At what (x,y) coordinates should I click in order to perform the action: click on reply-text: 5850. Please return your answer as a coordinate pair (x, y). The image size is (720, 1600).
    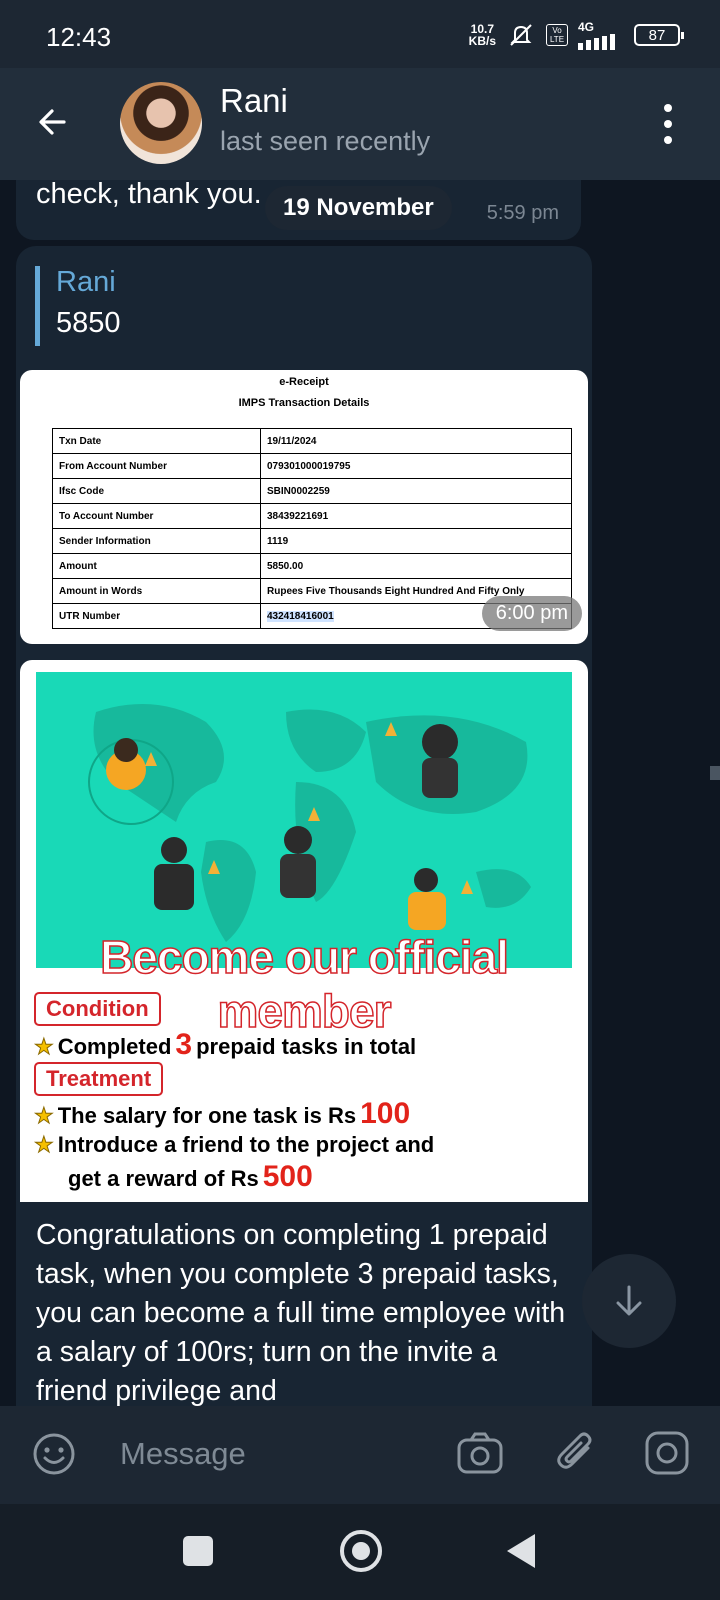
    Looking at the image, I should click on (88, 323).